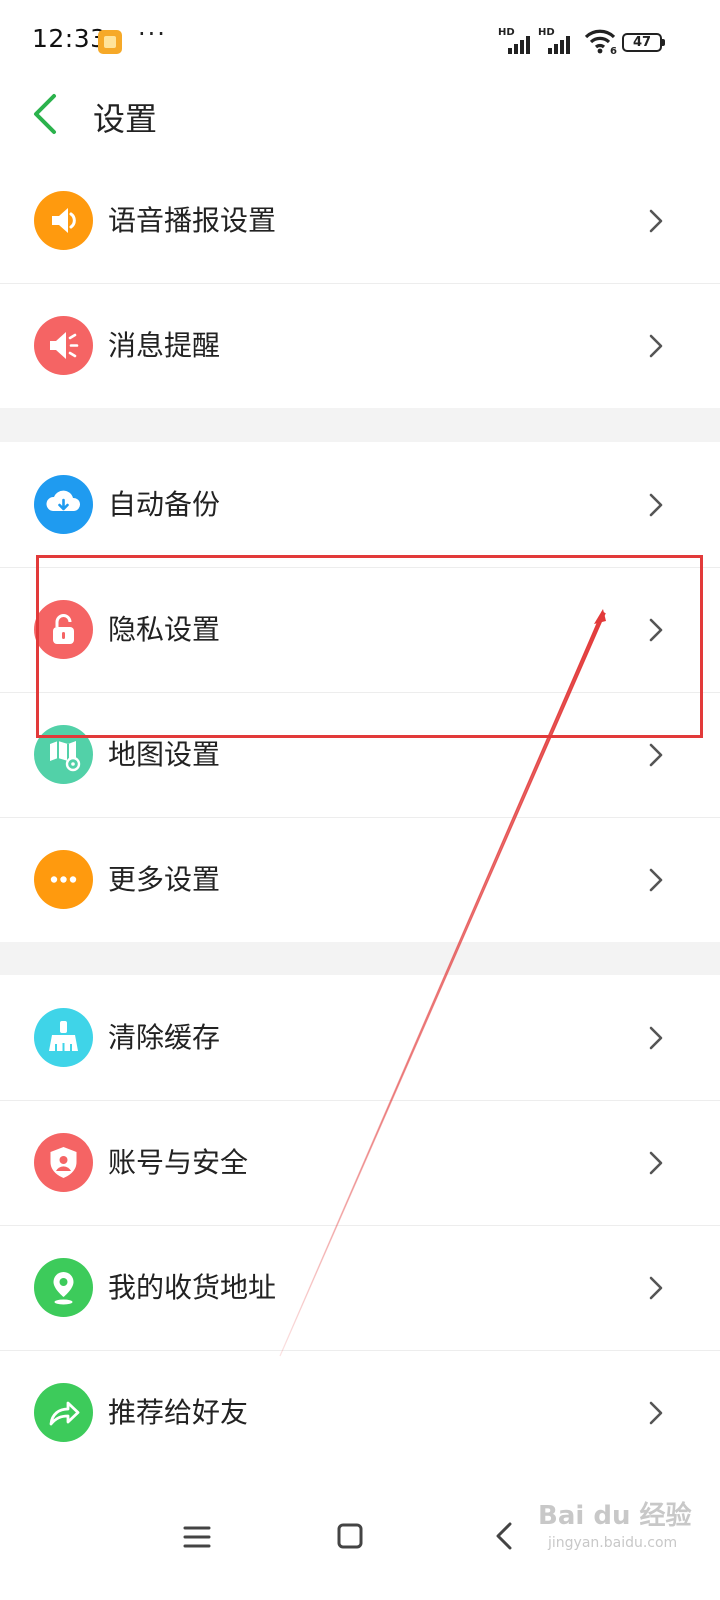  What do you see at coordinates (63, 1037) in the screenshot?
I see `broom-icon` at bounding box center [63, 1037].